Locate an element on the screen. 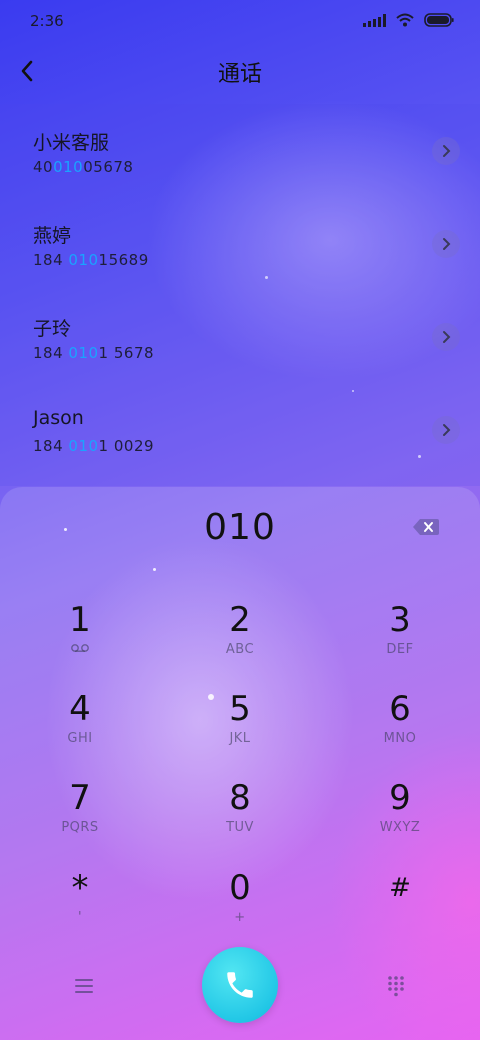  contact-number: 184 0101 5678 is located at coordinates (93, 353).